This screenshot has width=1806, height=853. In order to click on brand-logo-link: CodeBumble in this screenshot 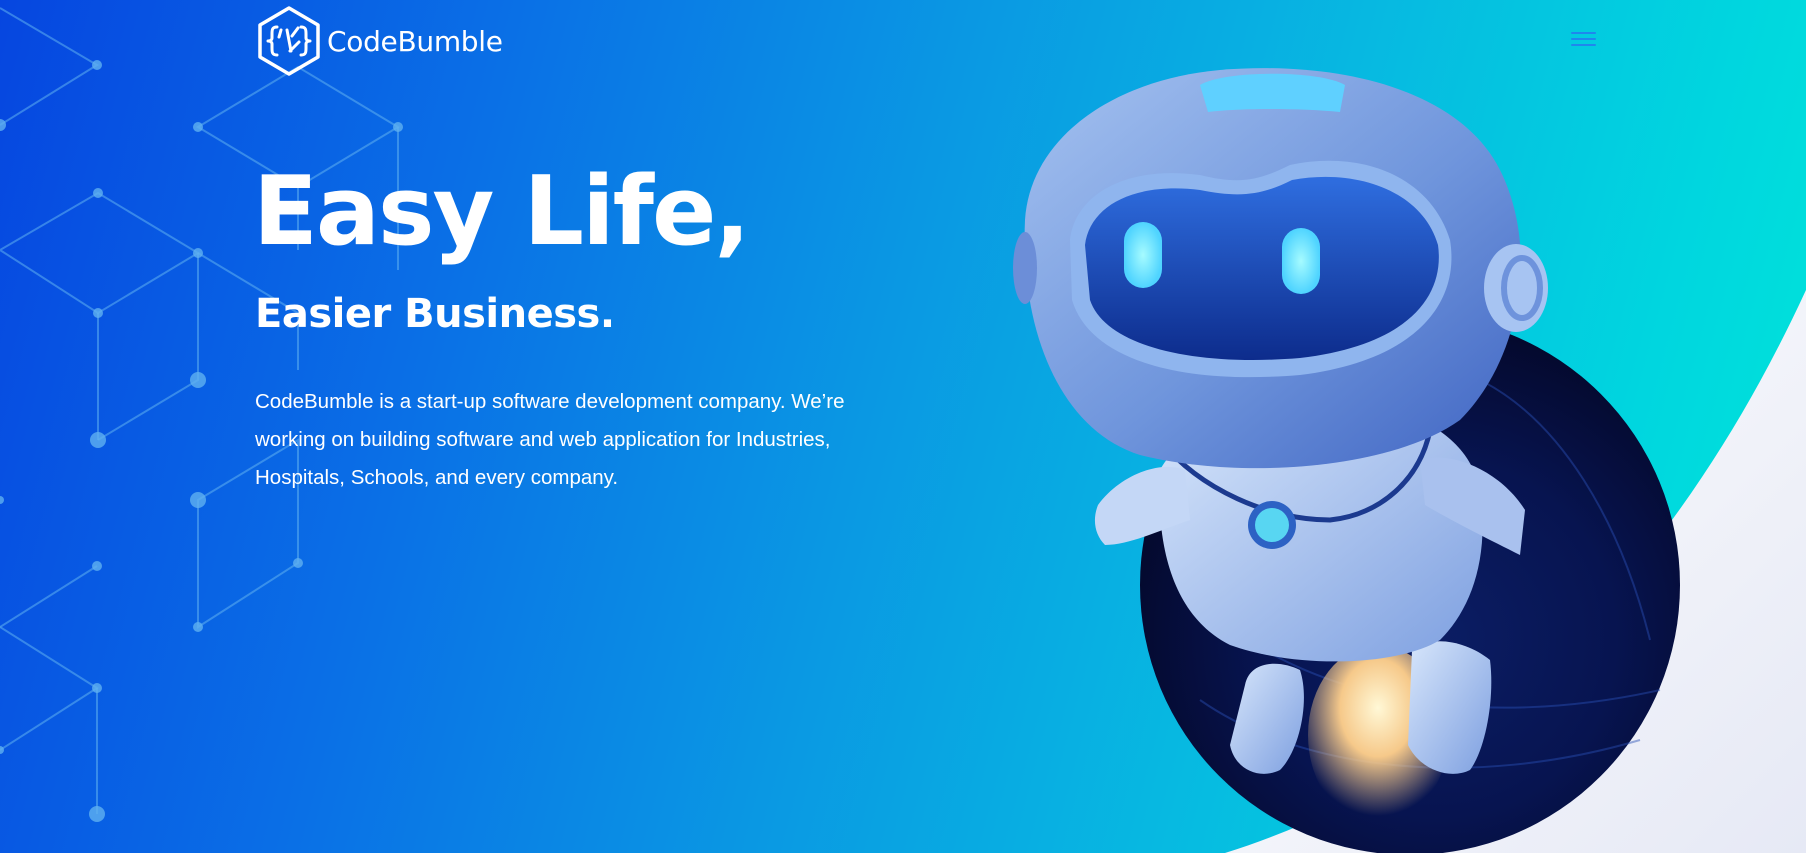, I will do `click(380, 41)`.